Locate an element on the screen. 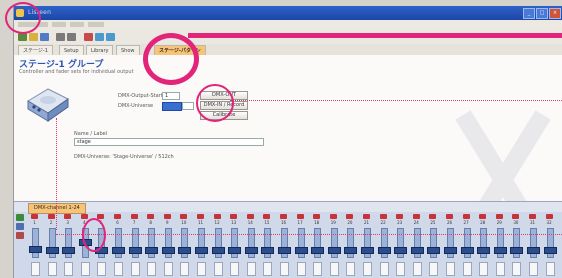 The width and height of the screenshot is (562, 278). dmx-start-field: 1 is located at coordinates (171, 96).